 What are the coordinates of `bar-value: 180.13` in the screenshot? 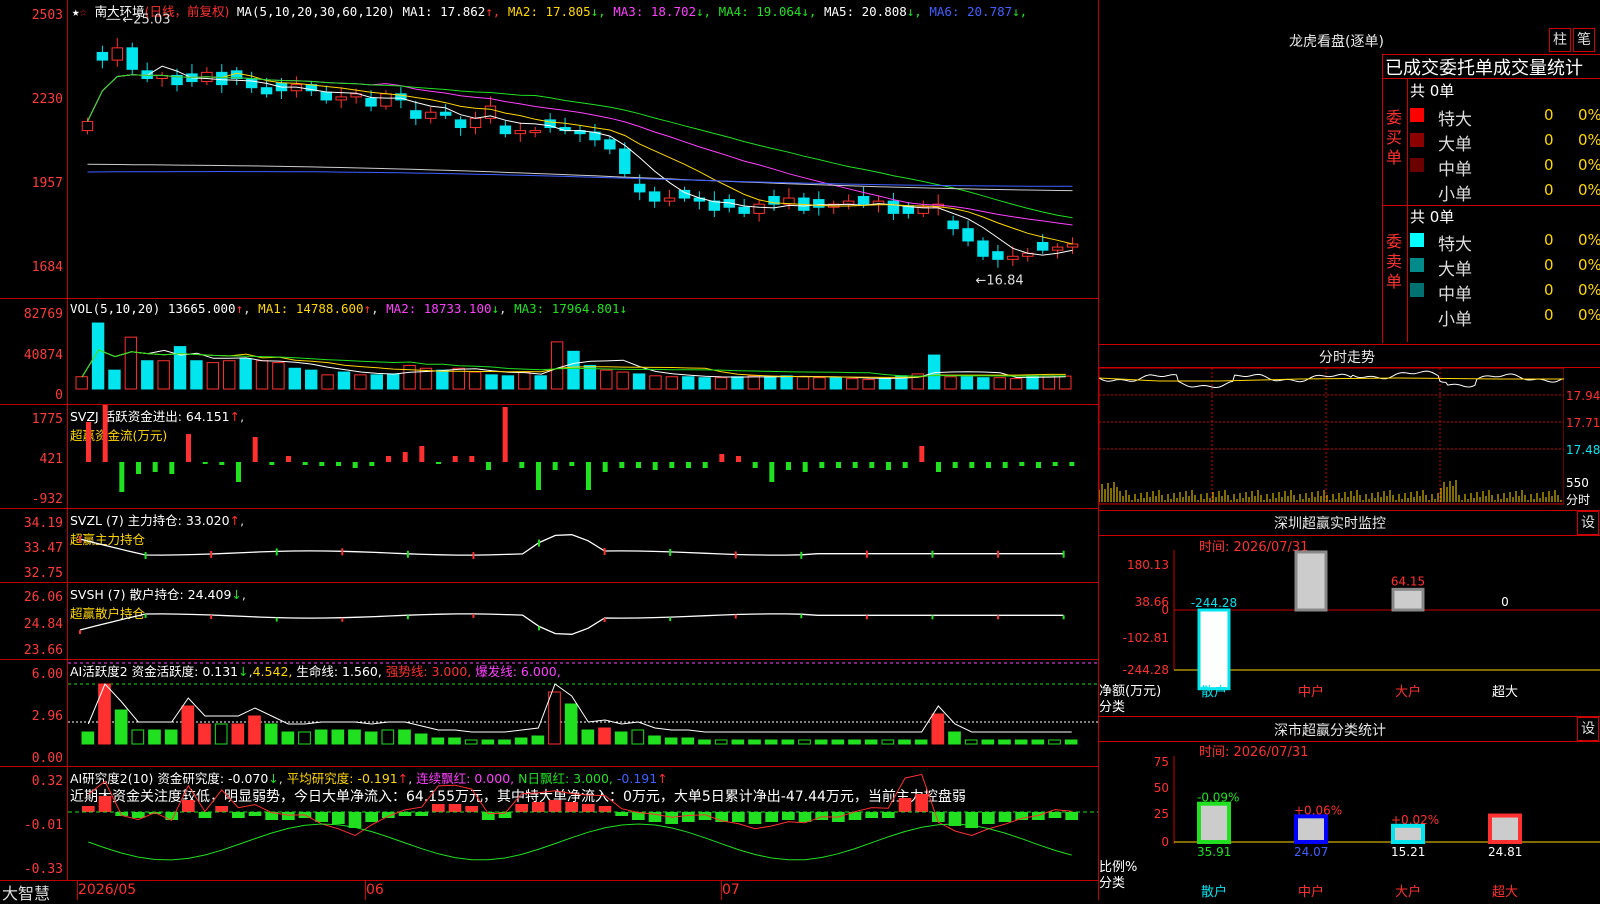 It's located at (1311, 550).